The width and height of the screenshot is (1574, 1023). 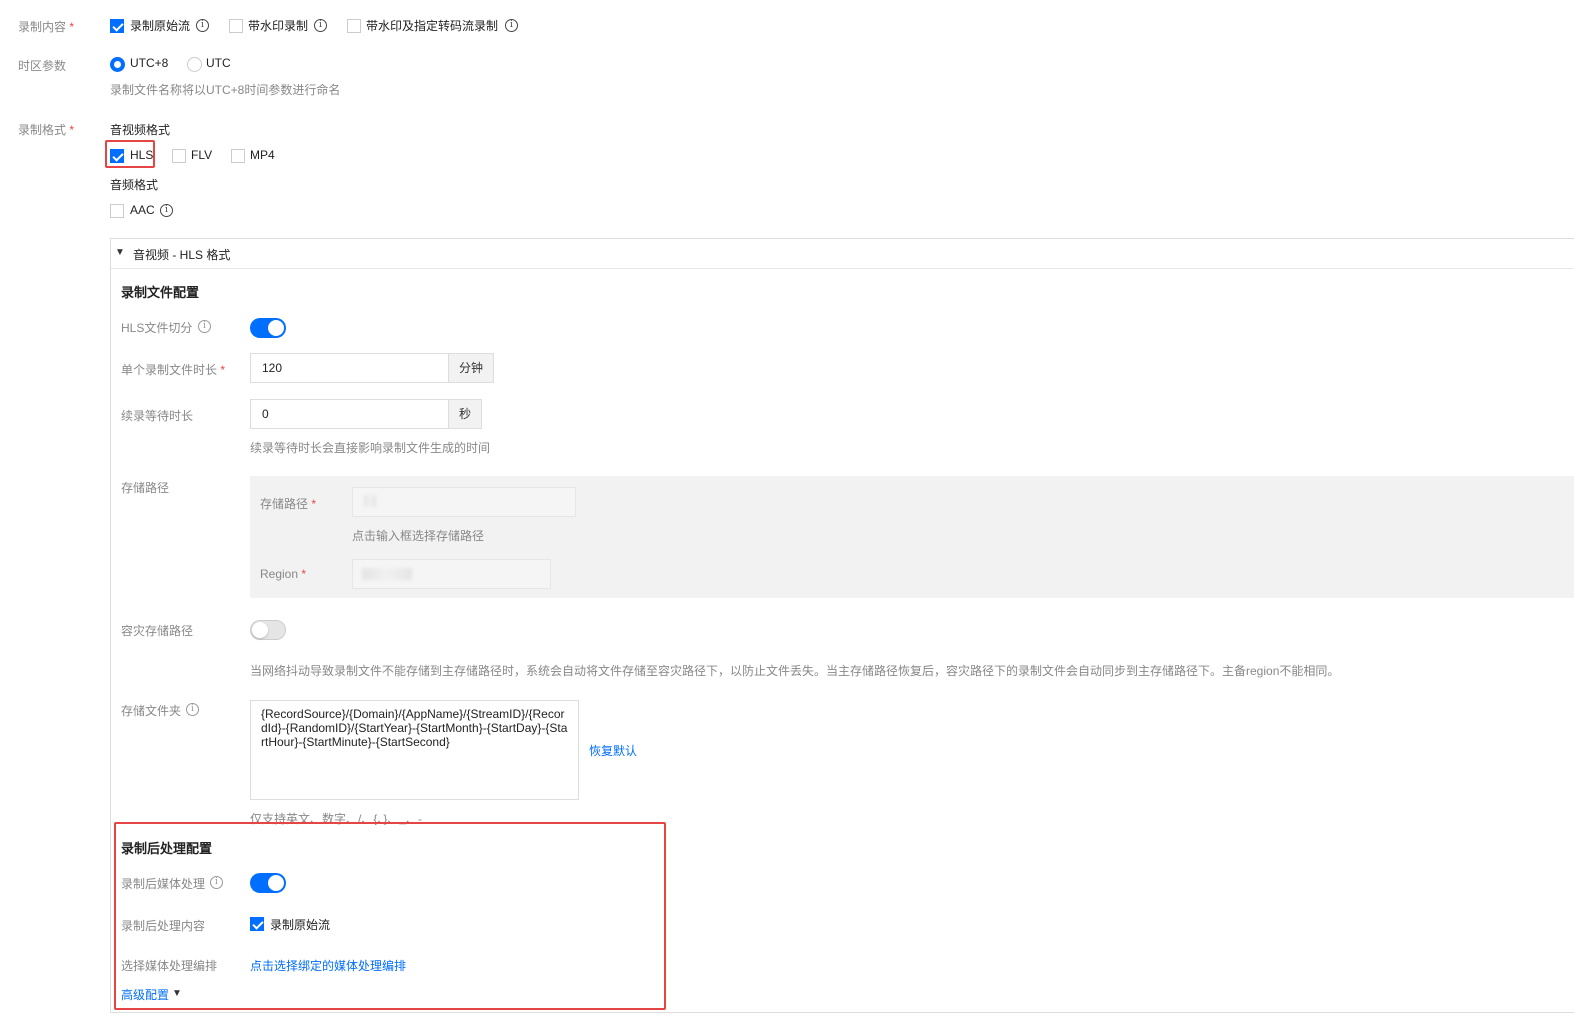 I want to click on process-original-option: 录制原始流, so click(x=300, y=924).